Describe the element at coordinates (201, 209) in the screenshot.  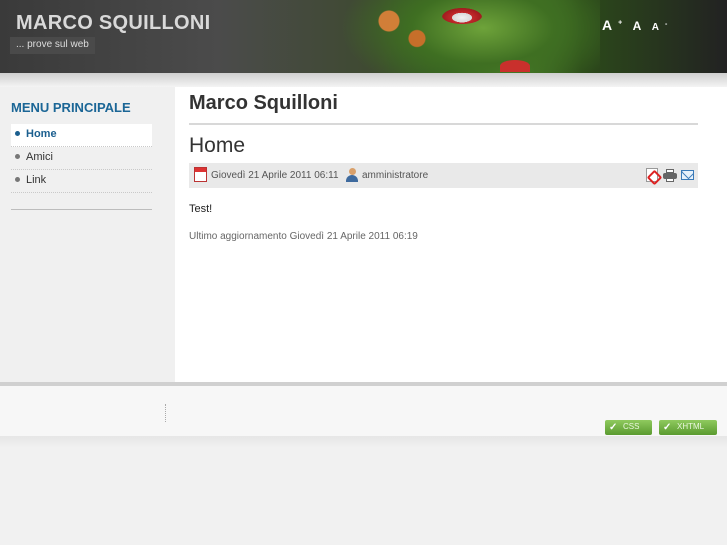
I see `article-body: Test!` at that location.